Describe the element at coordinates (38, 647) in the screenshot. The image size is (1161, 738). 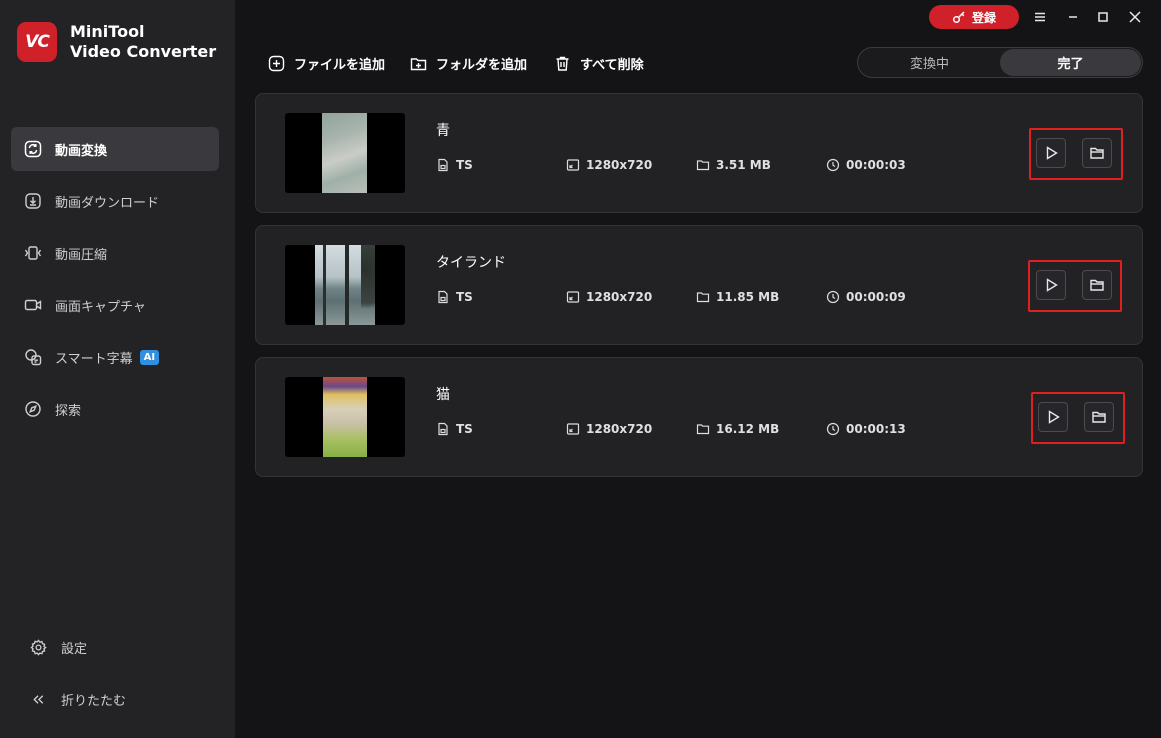
I see `gear-icon` at that location.